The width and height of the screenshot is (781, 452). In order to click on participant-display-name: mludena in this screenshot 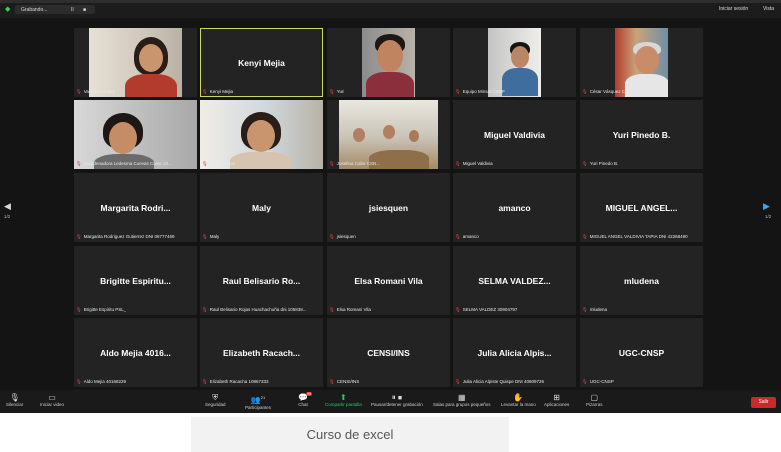, I will do `click(641, 281)`.